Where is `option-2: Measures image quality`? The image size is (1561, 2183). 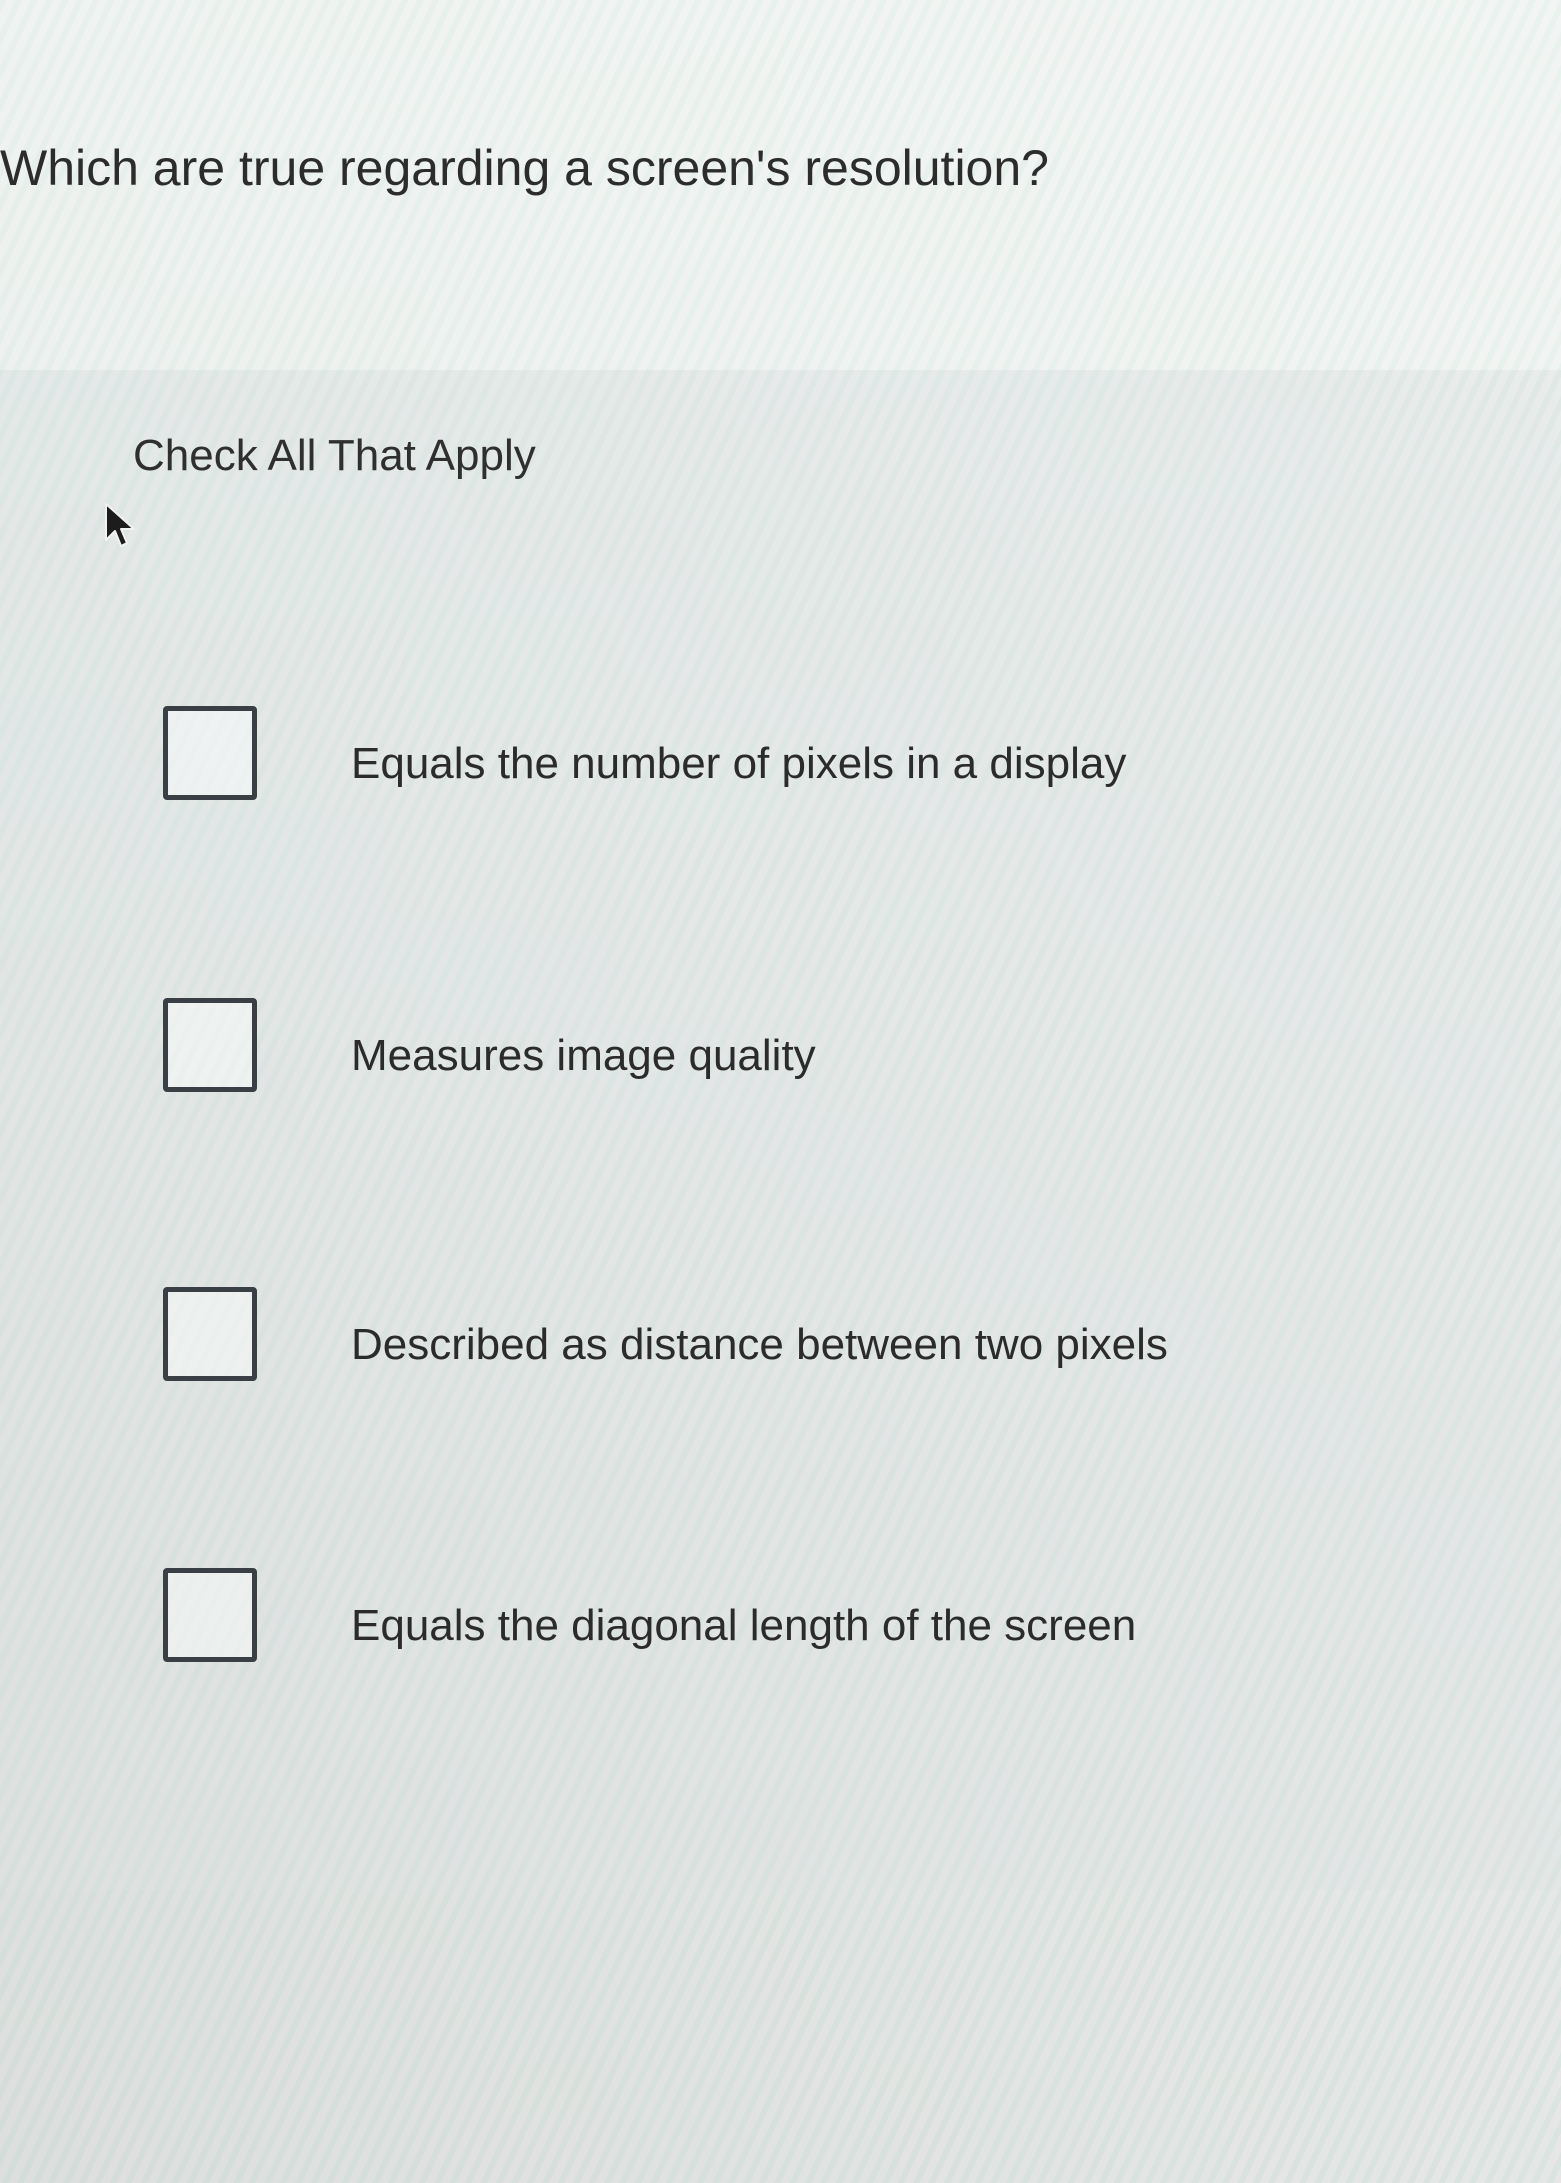
option-2: Measures image quality is located at coordinates (813, 1048).